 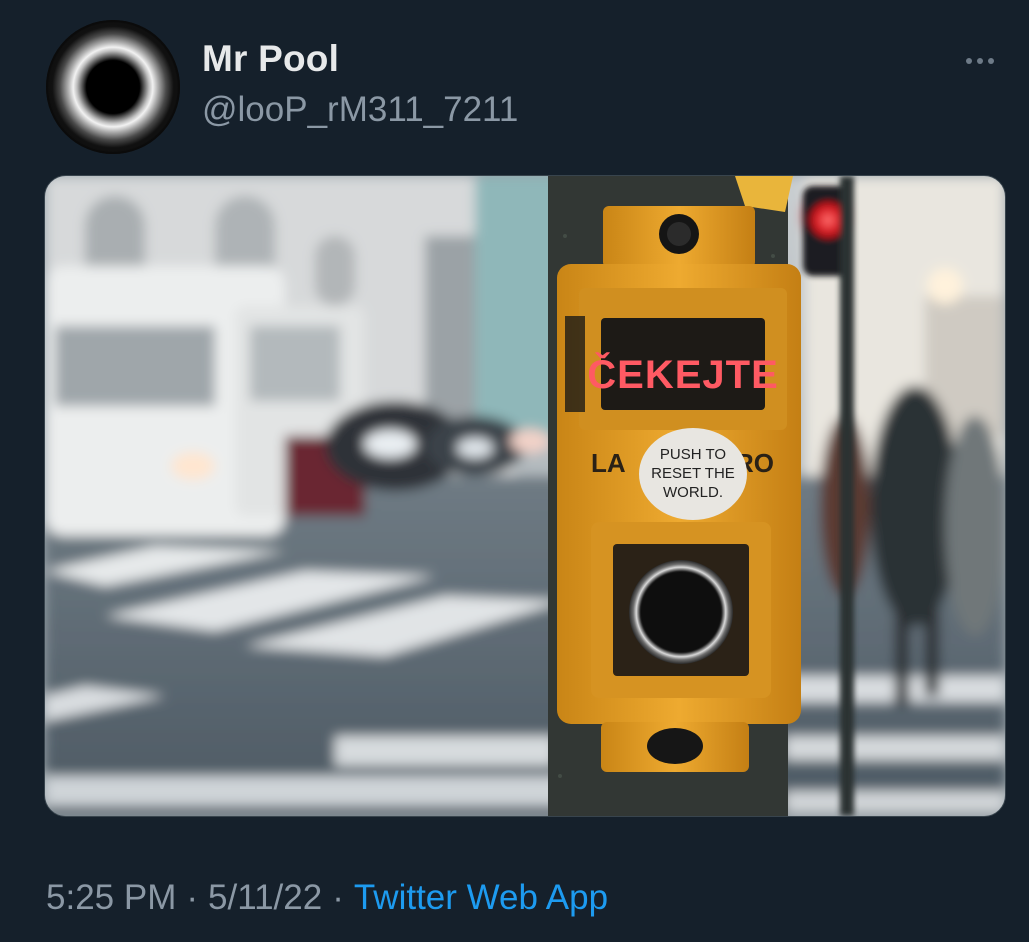 I want to click on user-handle: @looP_rM311_7211, so click(x=360, y=110).